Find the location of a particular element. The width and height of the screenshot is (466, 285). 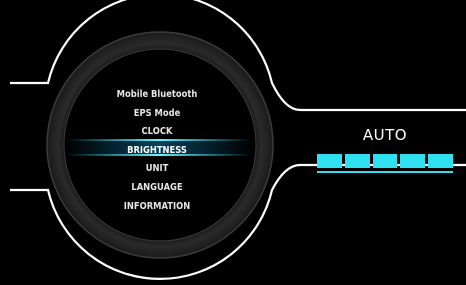

level-bar-underline is located at coordinates (385, 172).